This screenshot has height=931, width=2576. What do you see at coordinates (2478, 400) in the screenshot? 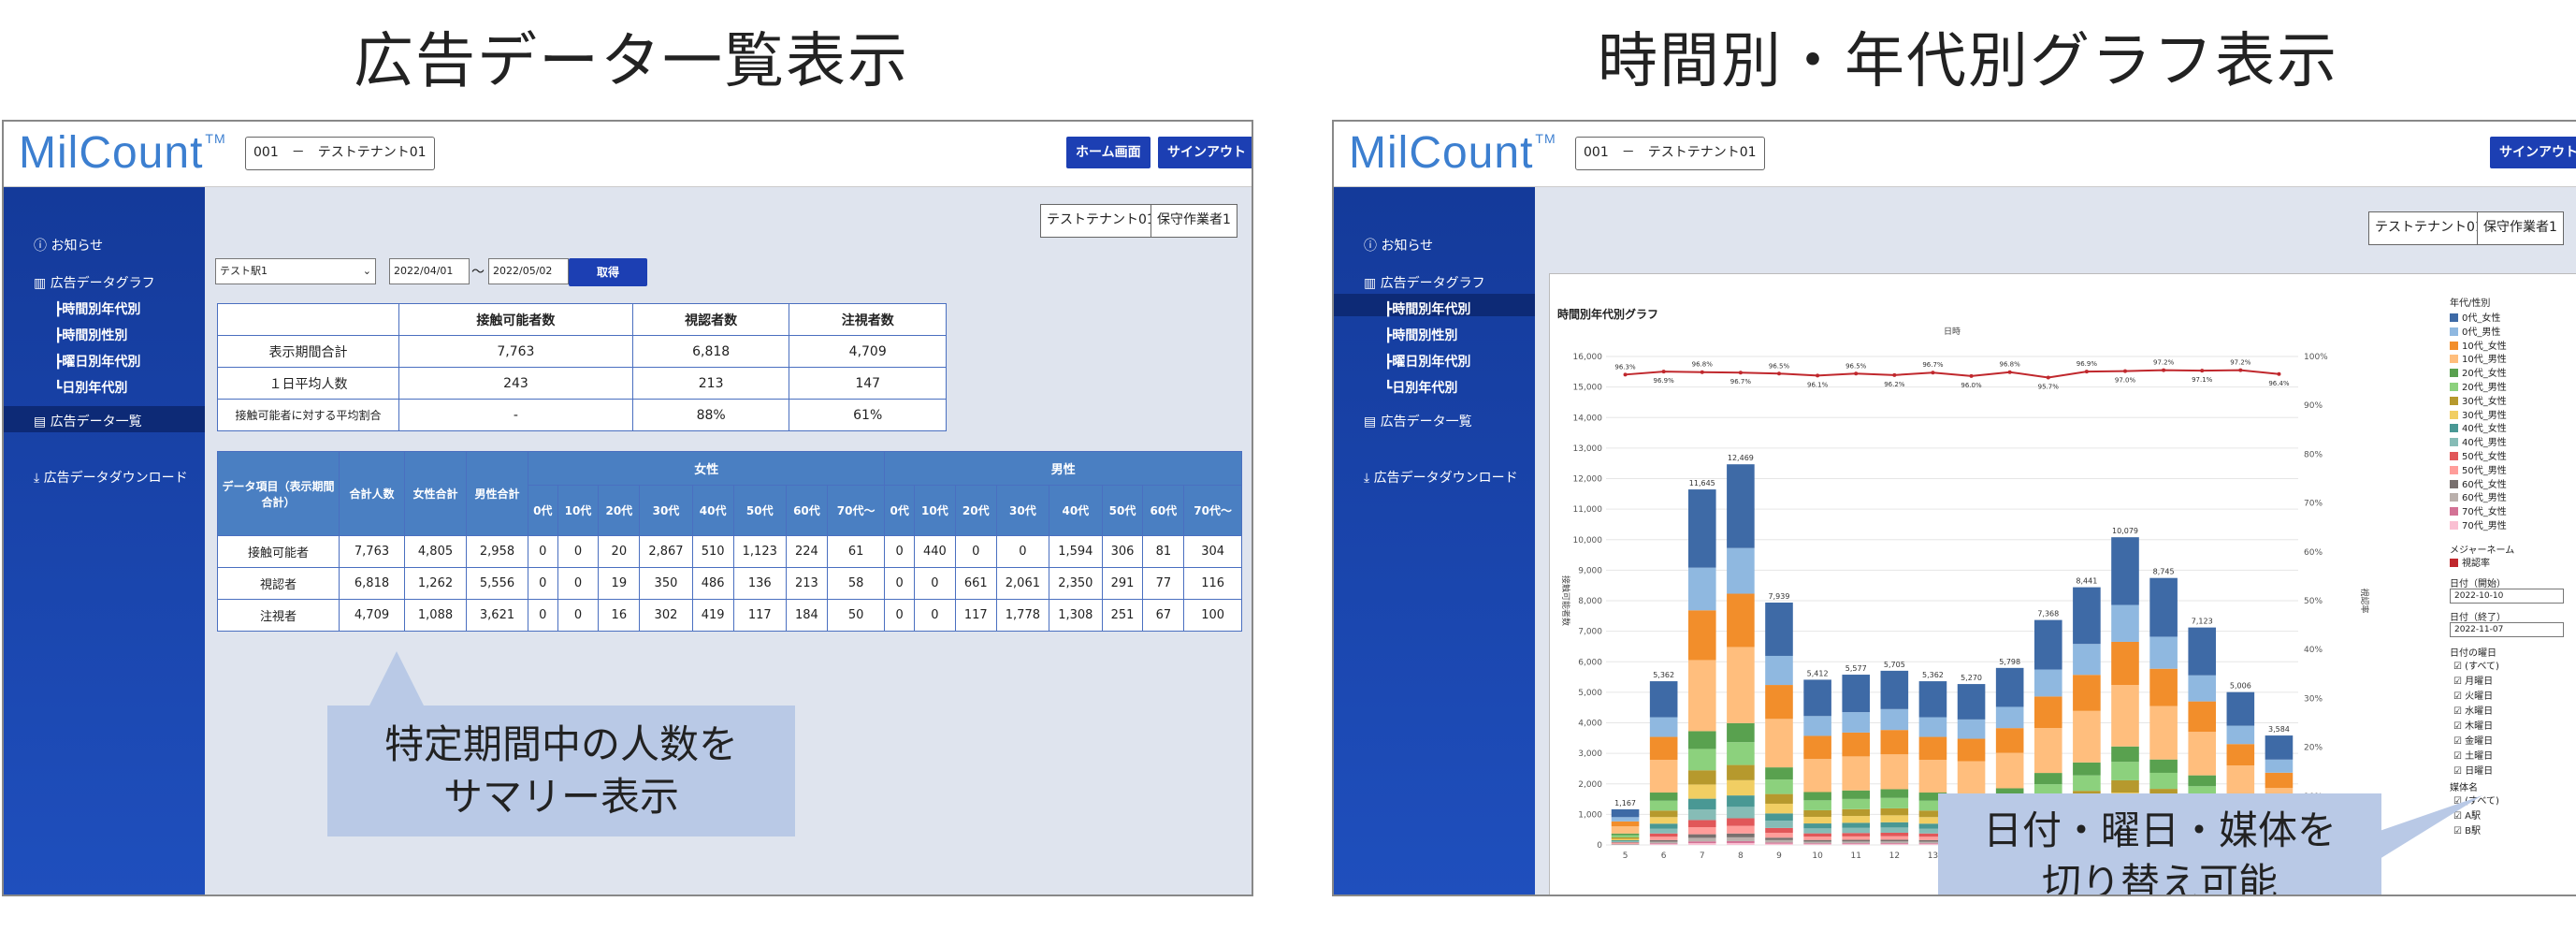
I see `legend-item: 30代_女性` at bounding box center [2478, 400].